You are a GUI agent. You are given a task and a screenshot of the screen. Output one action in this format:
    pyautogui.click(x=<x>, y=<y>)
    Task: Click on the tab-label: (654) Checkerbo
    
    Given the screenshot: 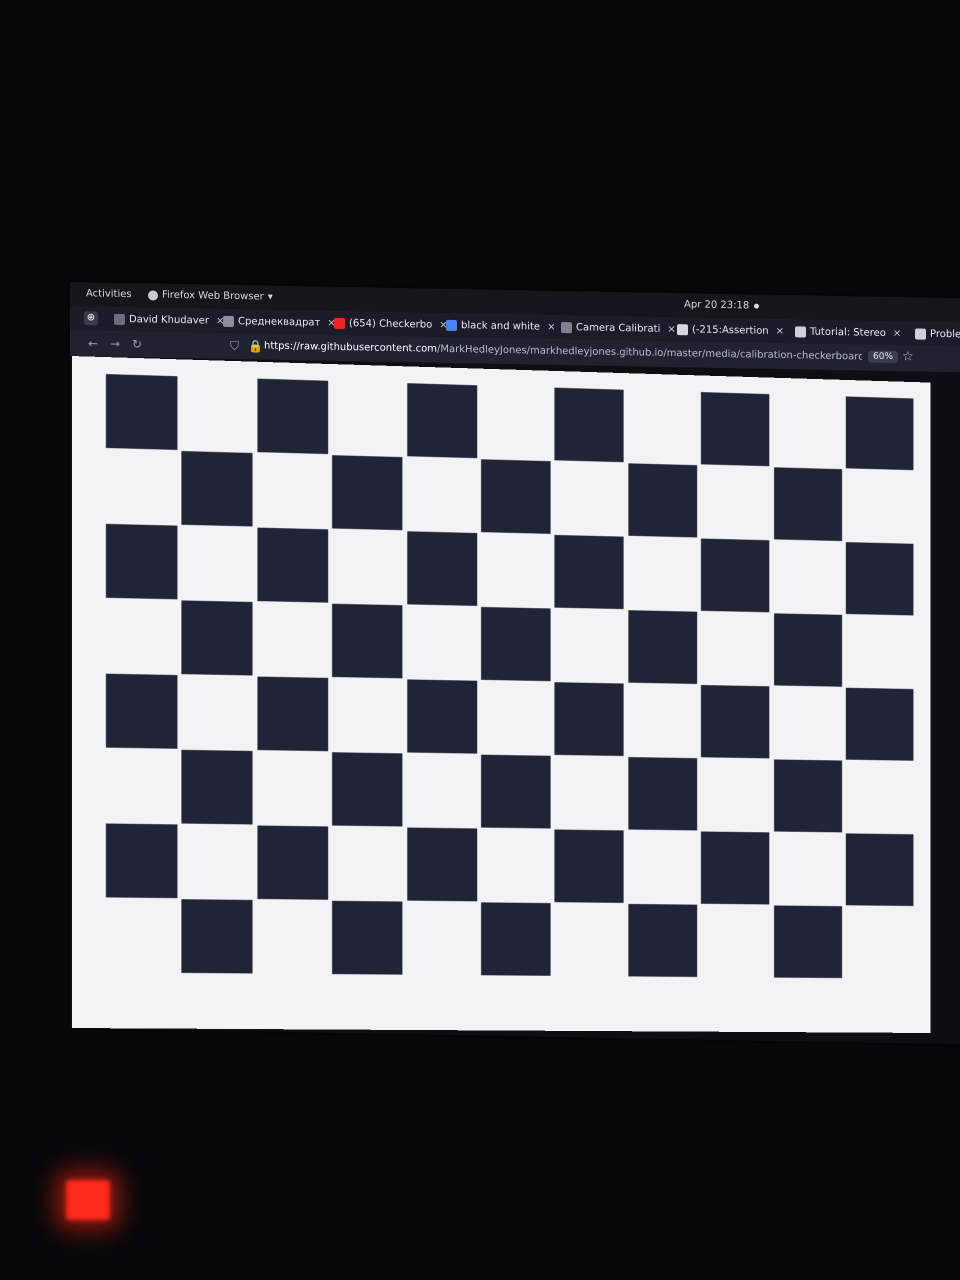 What is the action you would take?
    pyautogui.click(x=391, y=324)
    